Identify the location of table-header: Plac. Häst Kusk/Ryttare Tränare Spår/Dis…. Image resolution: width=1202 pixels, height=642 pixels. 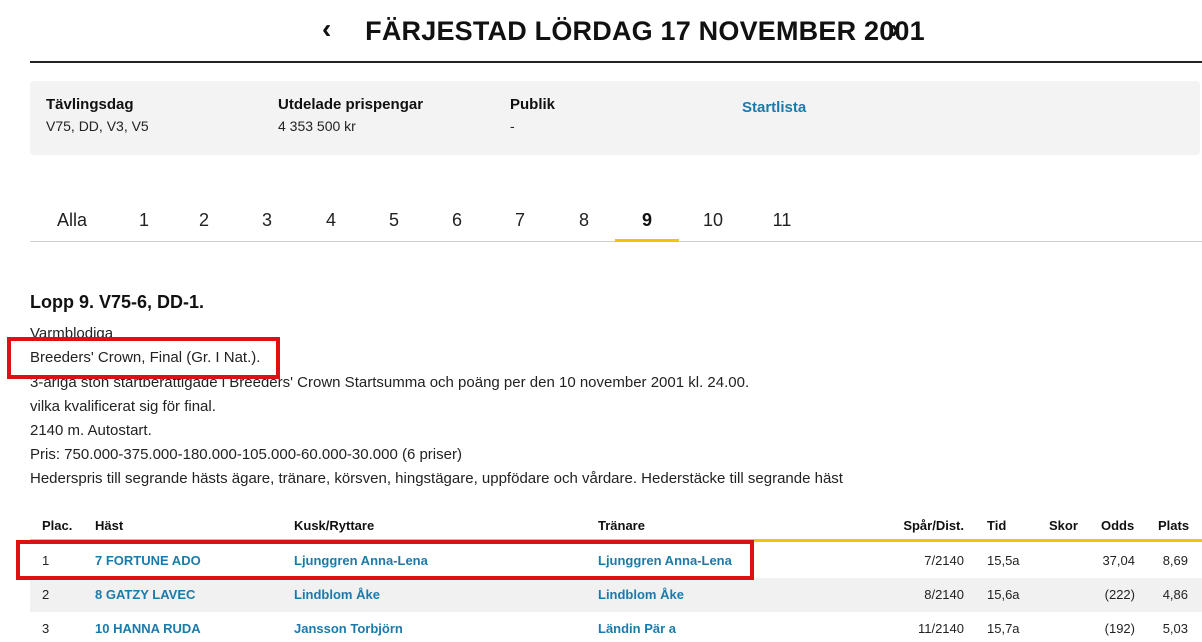
(616, 525).